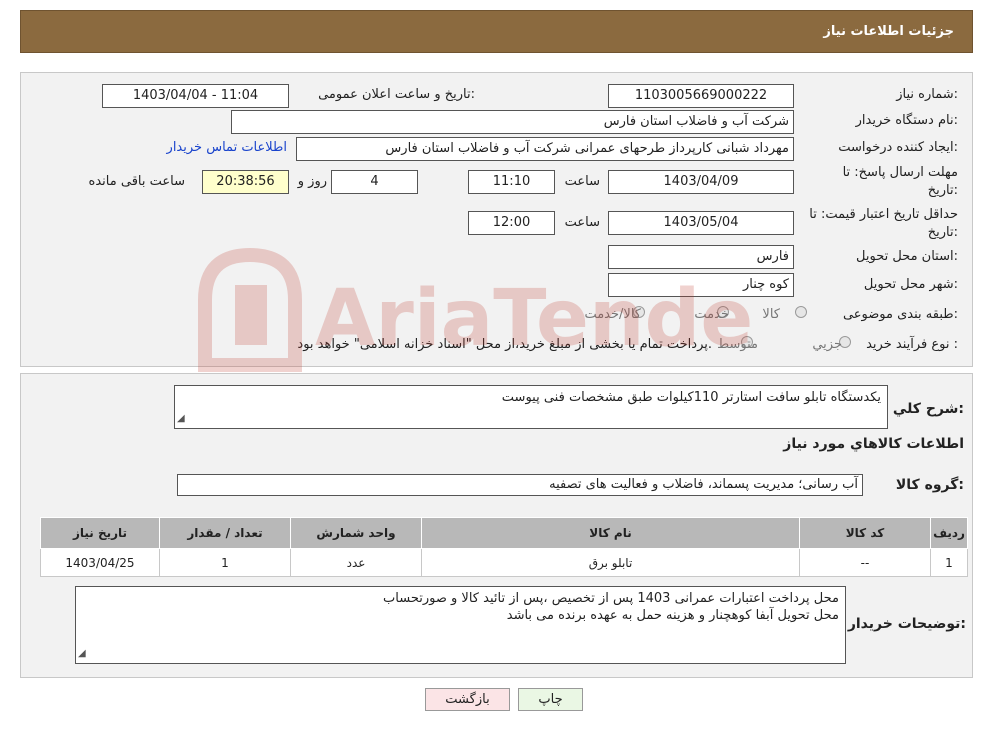 This screenshot has width=985, height=733. Describe the element at coordinates (610, 562) in the screenshot. I see `cell-goods-name: تابلو برق` at that location.